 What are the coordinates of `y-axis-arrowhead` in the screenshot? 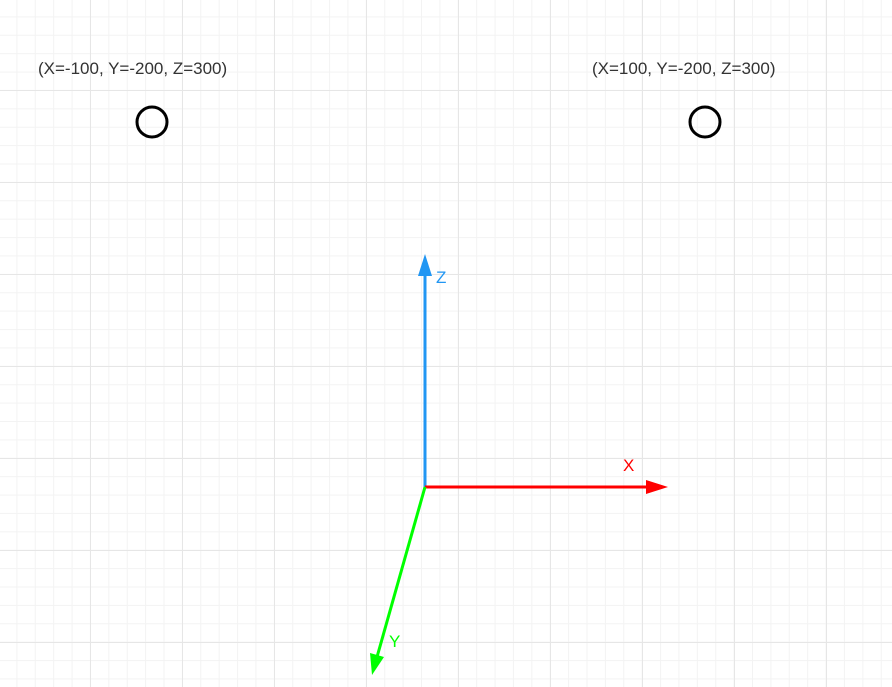 It's located at (377, 664).